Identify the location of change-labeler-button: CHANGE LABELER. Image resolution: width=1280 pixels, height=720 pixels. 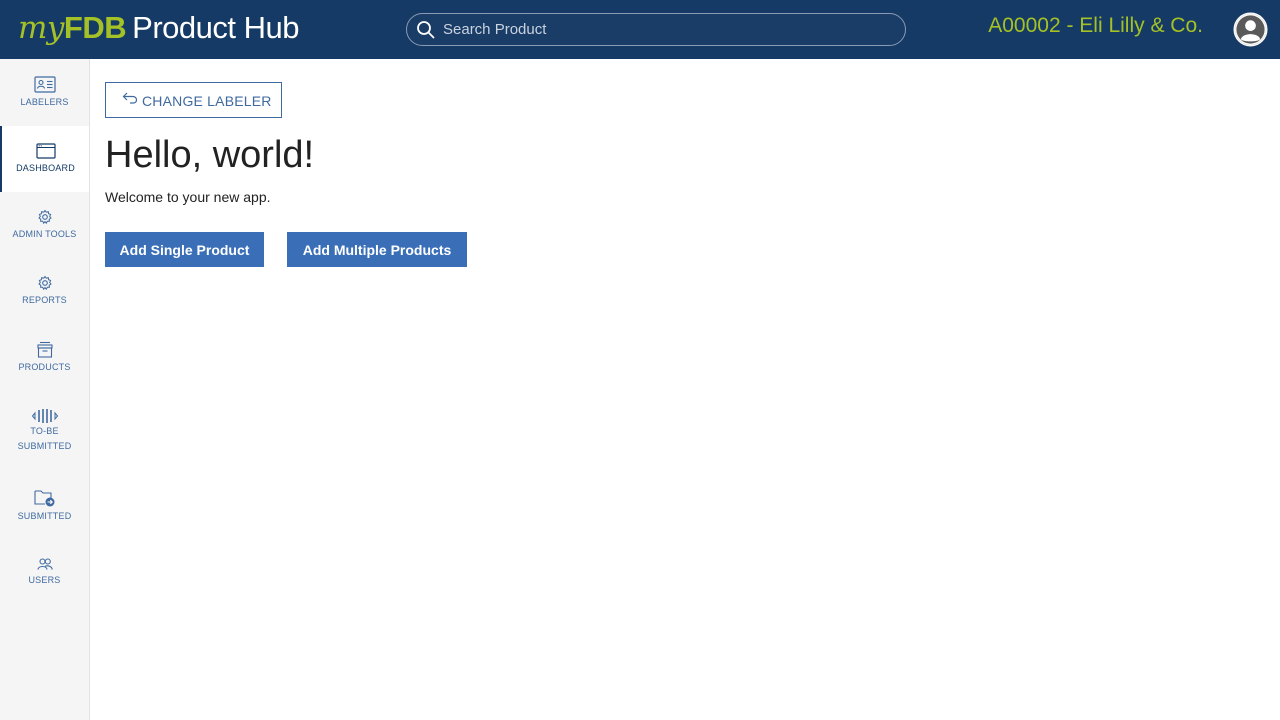
(193, 100).